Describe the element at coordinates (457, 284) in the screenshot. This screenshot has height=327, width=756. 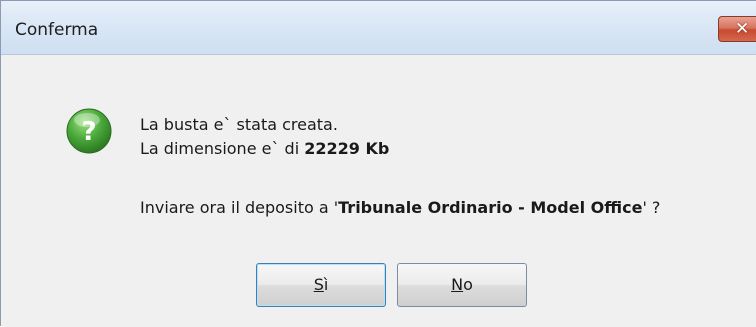
I see `no-mnemonic: N` at that location.